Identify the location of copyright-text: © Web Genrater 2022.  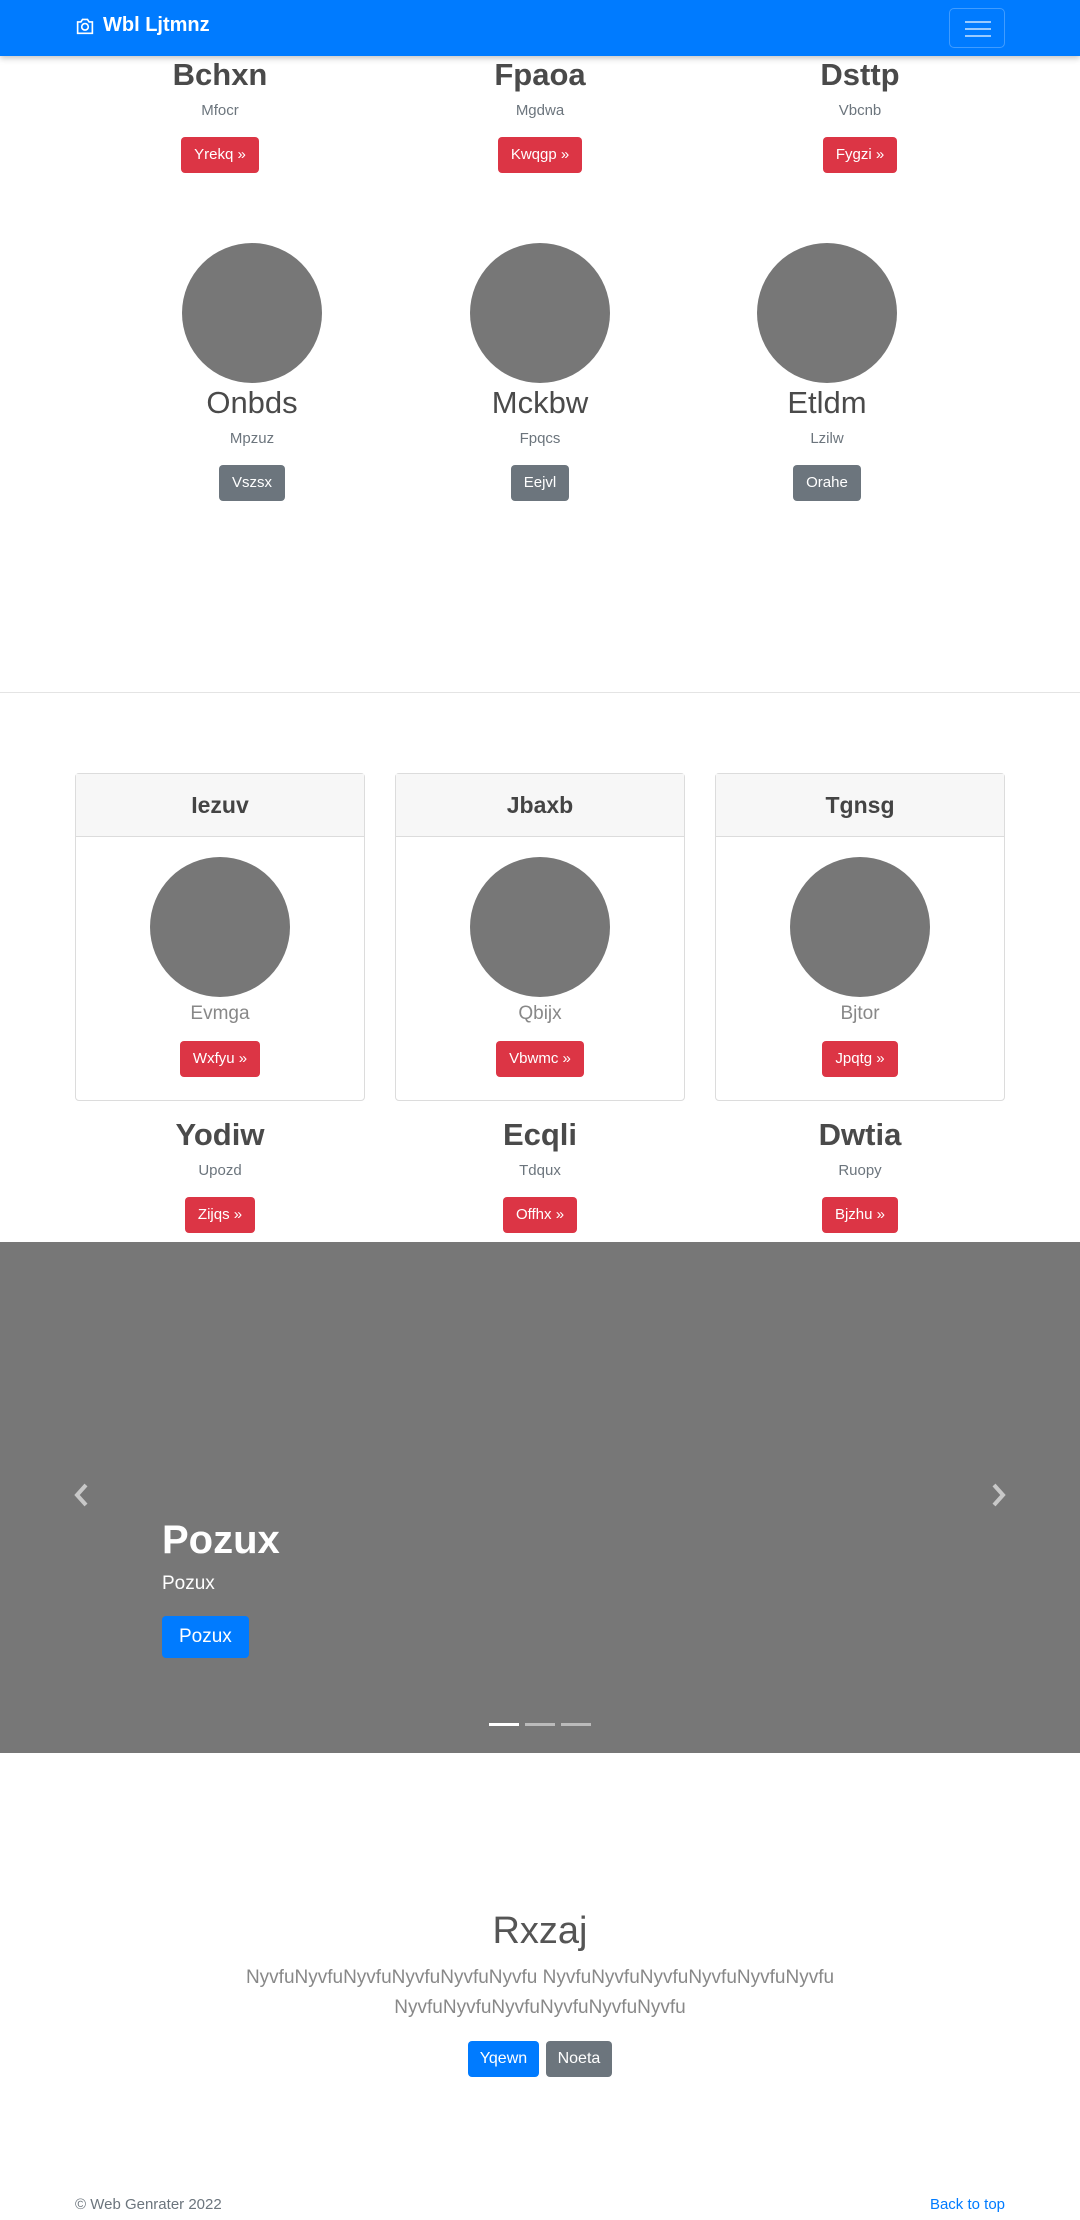
(148, 2204).